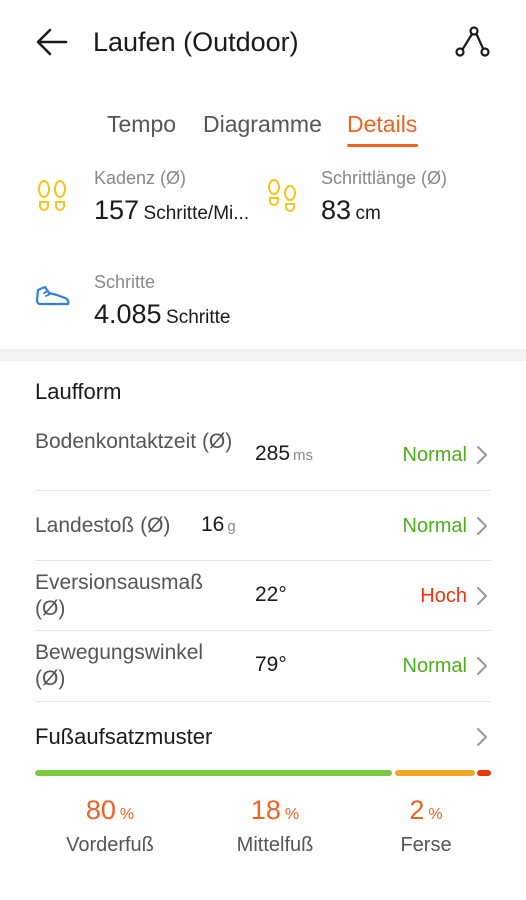 The image size is (526, 900). What do you see at coordinates (262, 124) in the screenshot?
I see `tab-diagramme: Diagramme` at bounding box center [262, 124].